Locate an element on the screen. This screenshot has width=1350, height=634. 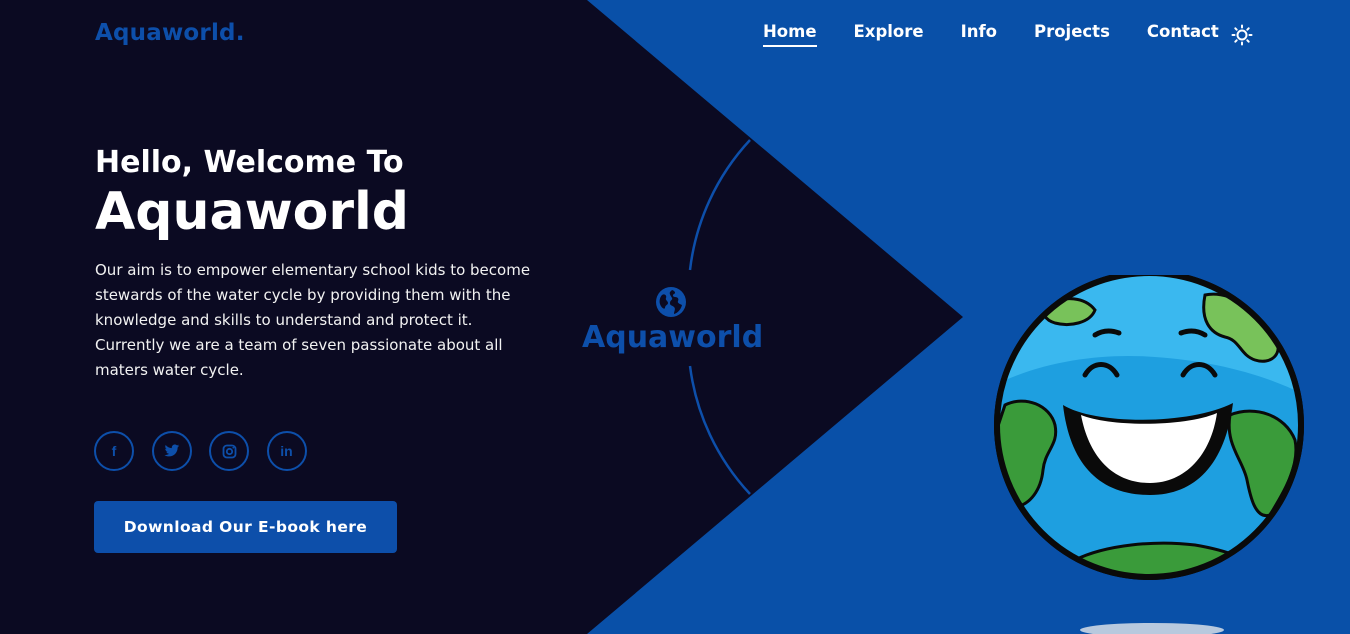
nav-info: Info is located at coordinates (979, 34).